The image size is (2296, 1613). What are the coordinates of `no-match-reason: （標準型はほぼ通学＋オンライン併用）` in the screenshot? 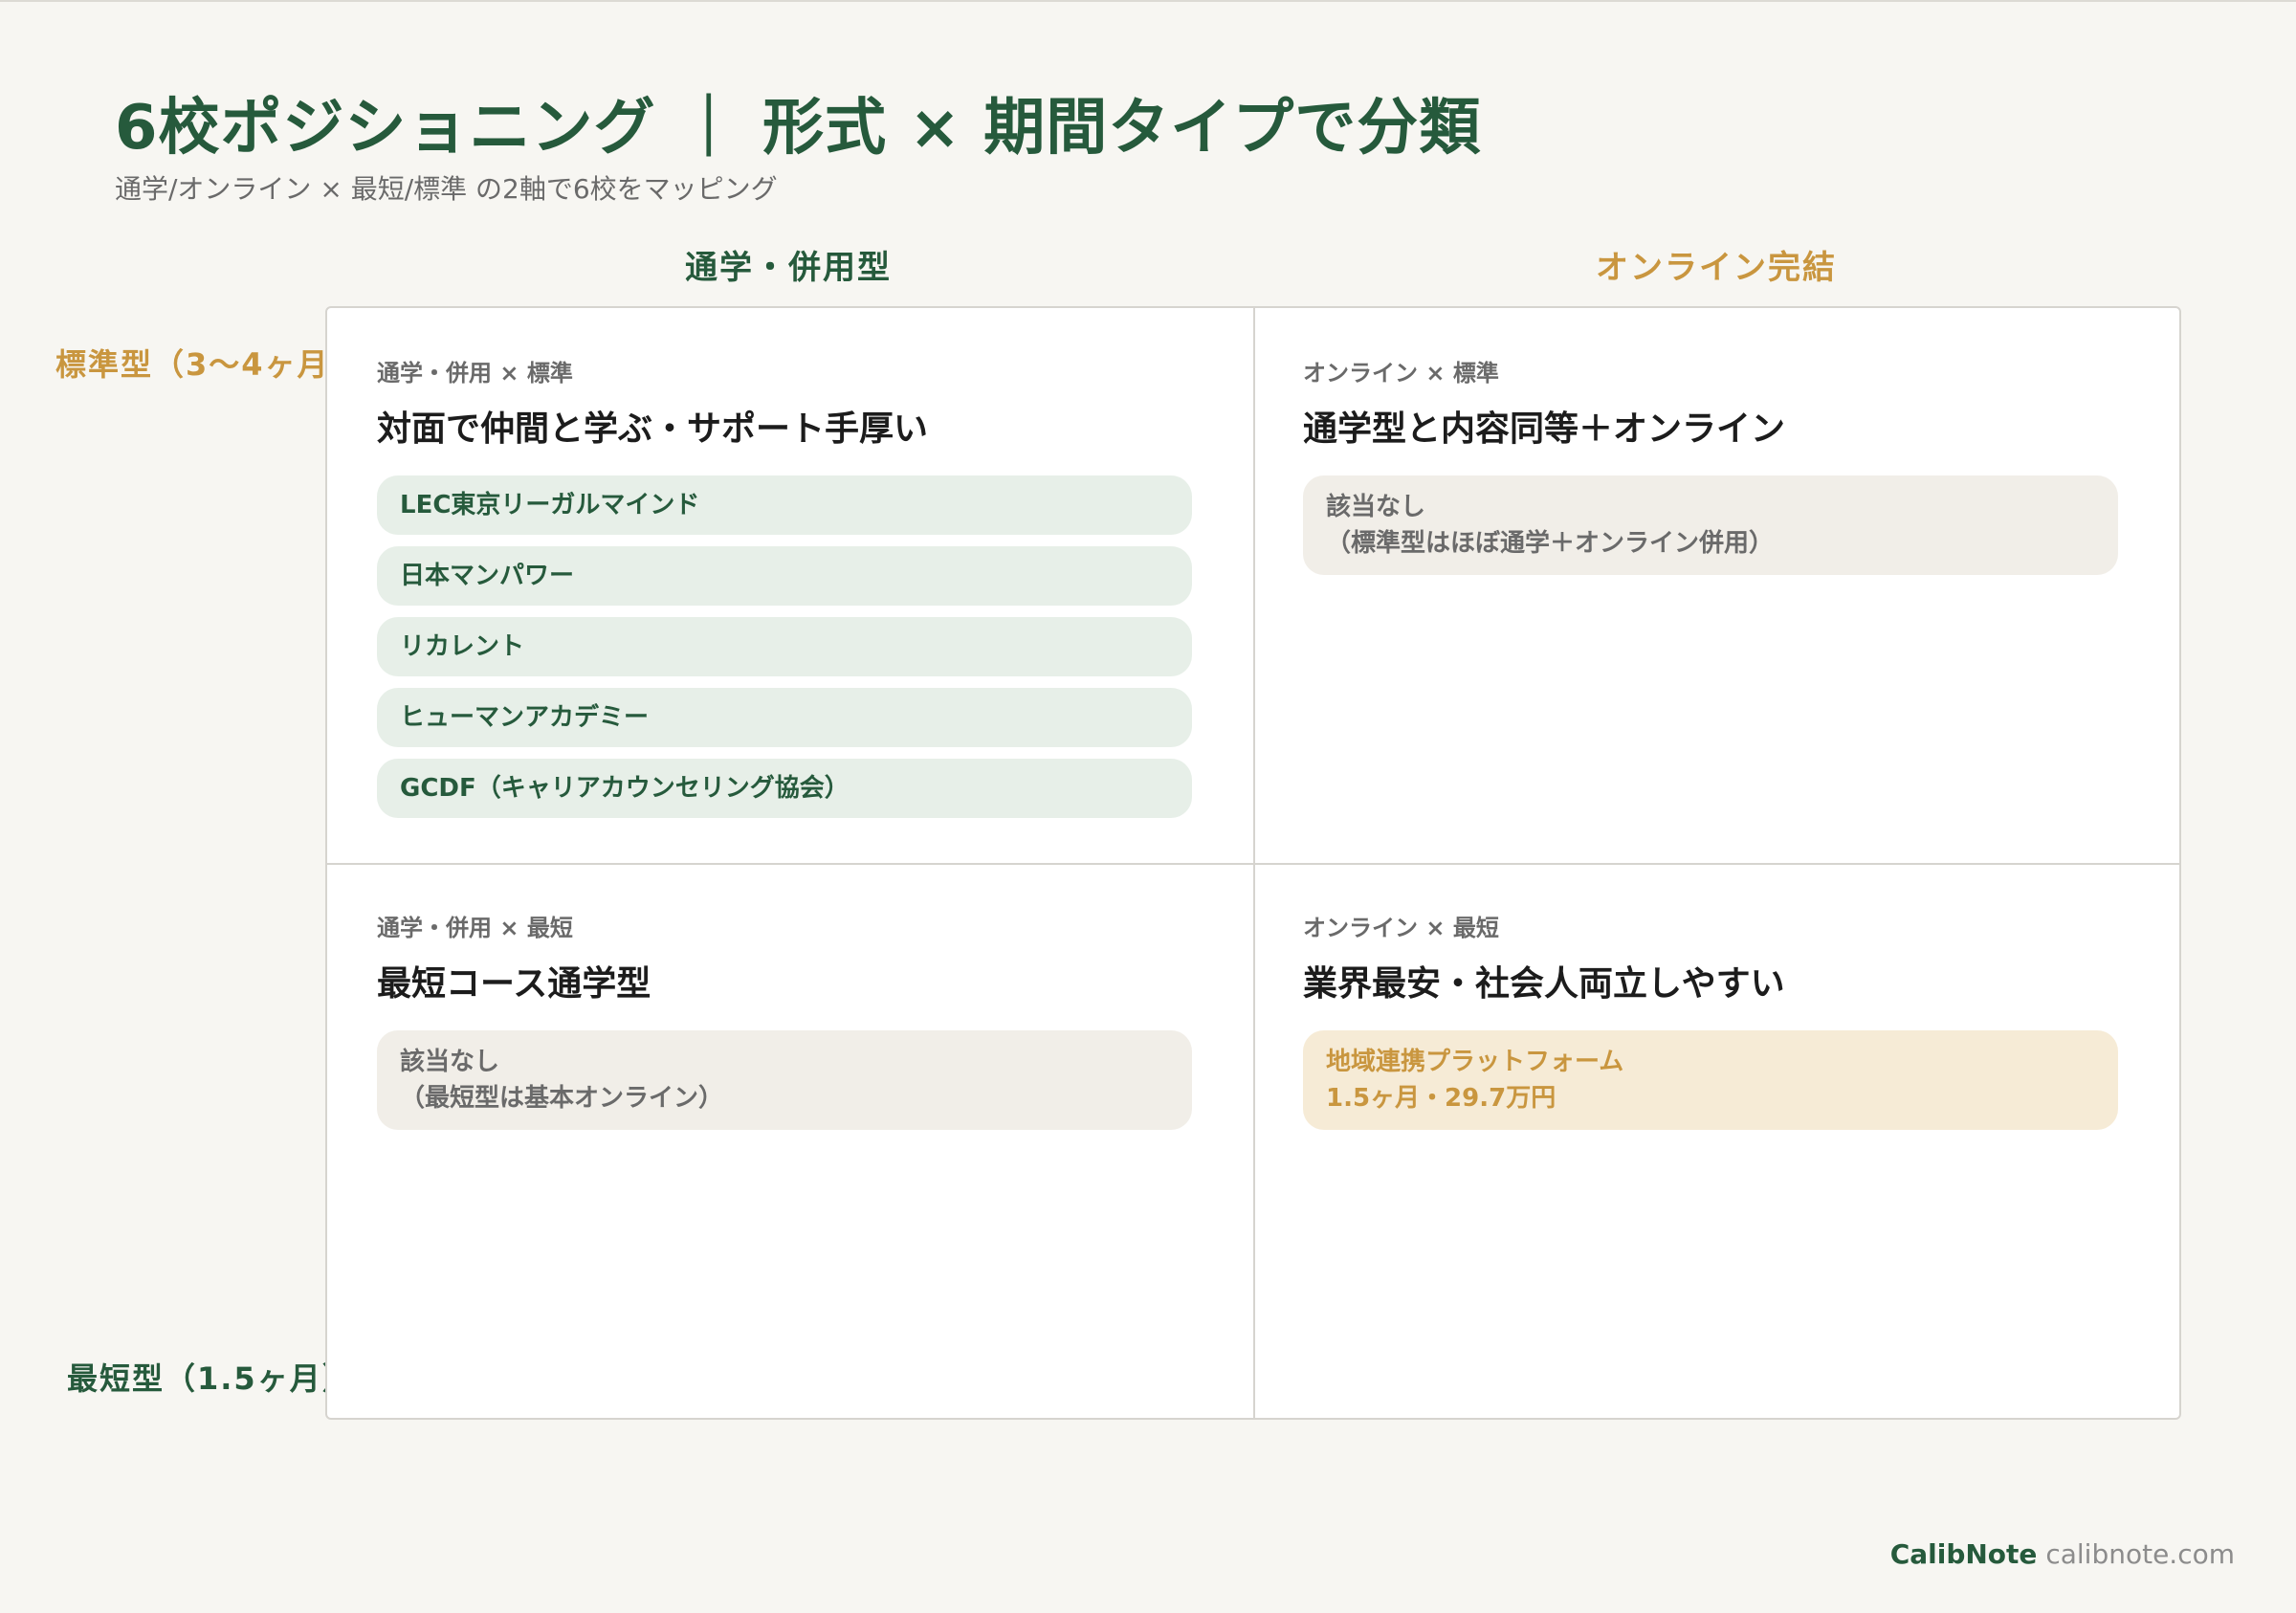 It's located at (1550, 543).